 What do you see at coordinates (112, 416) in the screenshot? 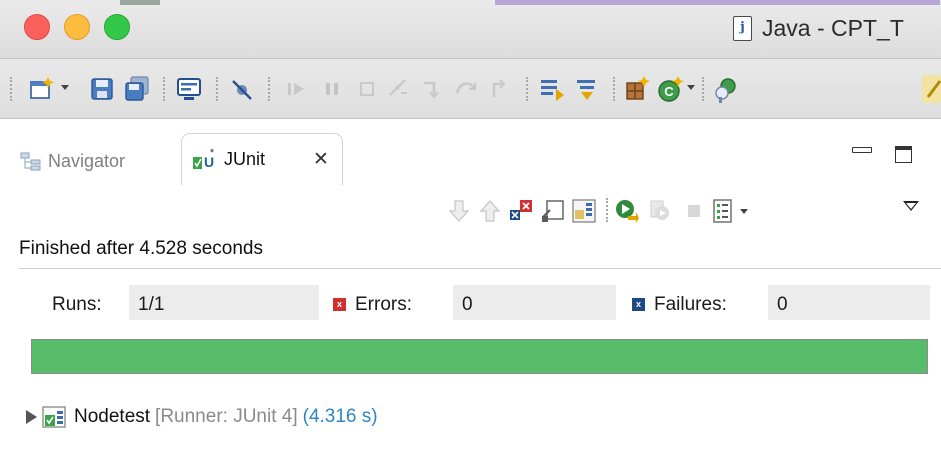
I see `test-suite-name: Nodetest` at bounding box center [112, 416].